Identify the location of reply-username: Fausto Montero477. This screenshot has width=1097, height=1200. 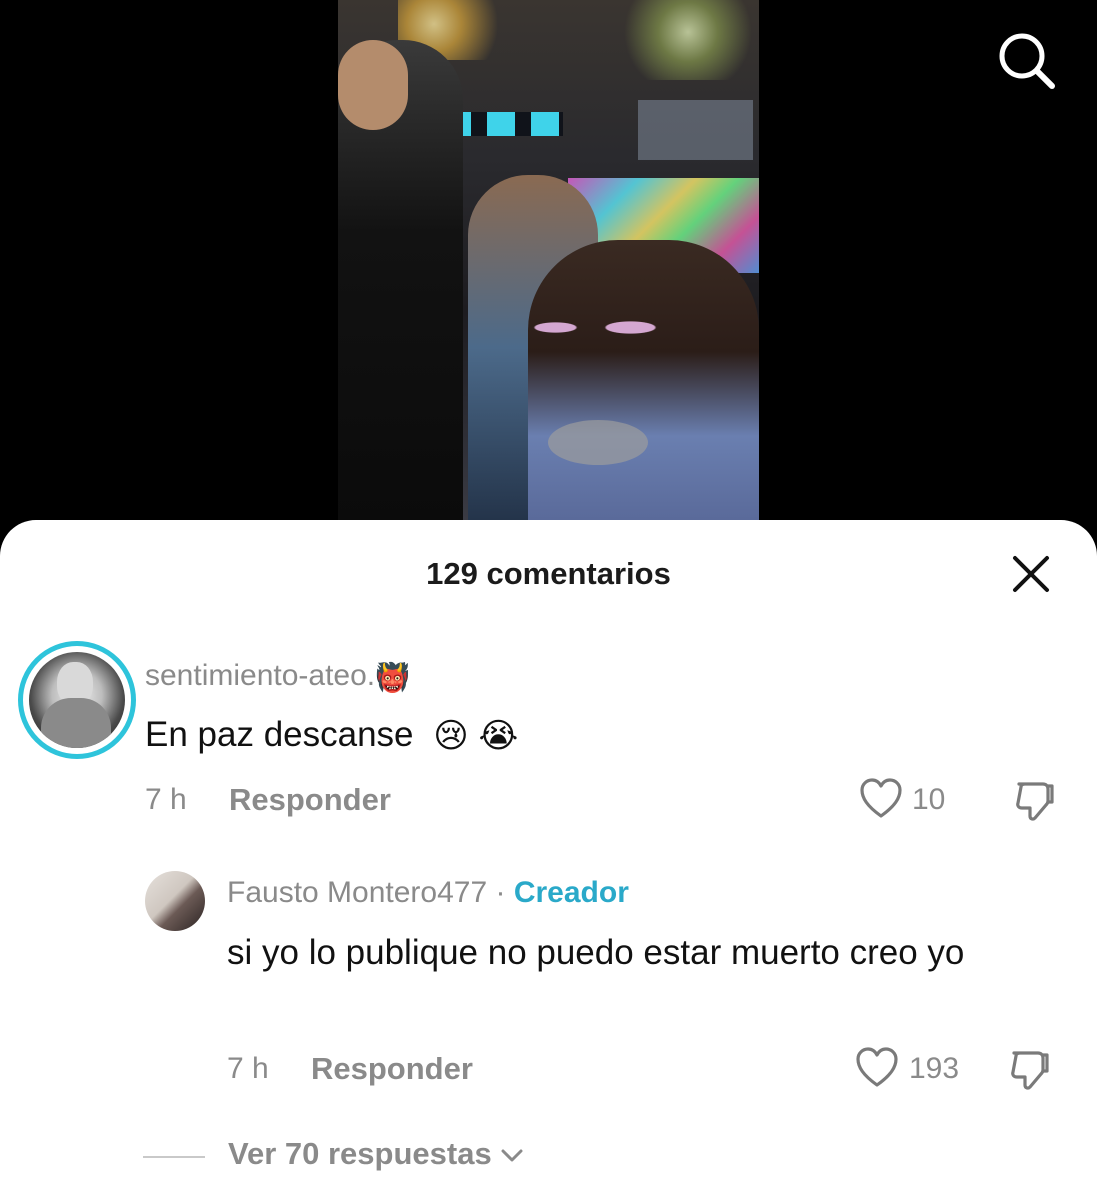
(357, 892).